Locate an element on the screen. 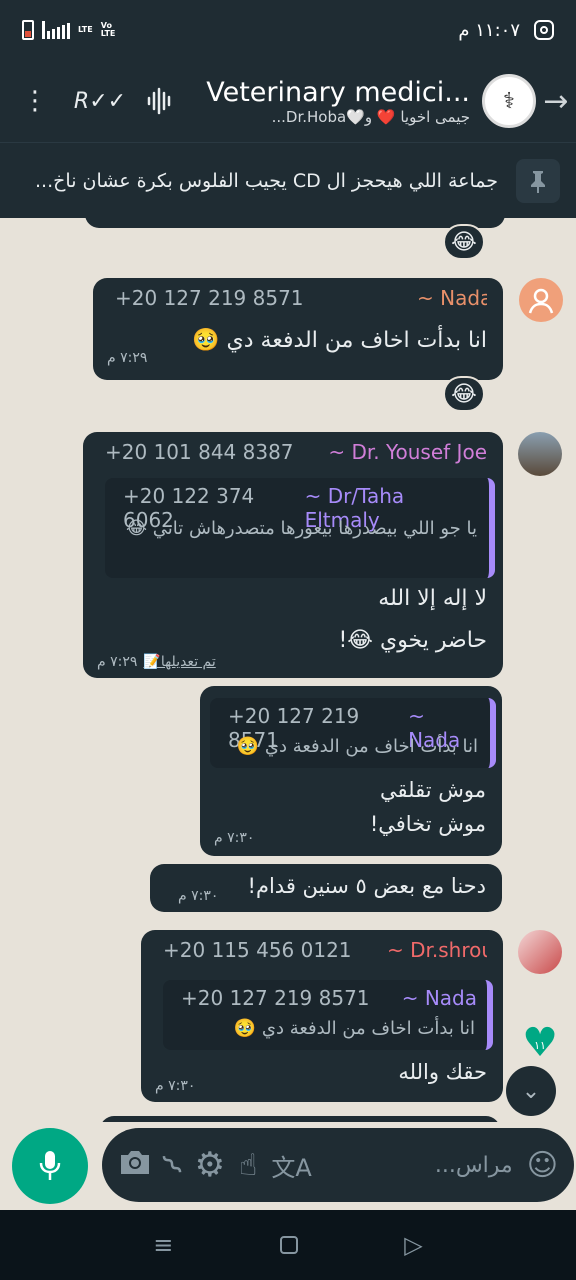  message-meta: تم تعديلها📝 ٧:٢٩ م is located at coordinates (156, 662).